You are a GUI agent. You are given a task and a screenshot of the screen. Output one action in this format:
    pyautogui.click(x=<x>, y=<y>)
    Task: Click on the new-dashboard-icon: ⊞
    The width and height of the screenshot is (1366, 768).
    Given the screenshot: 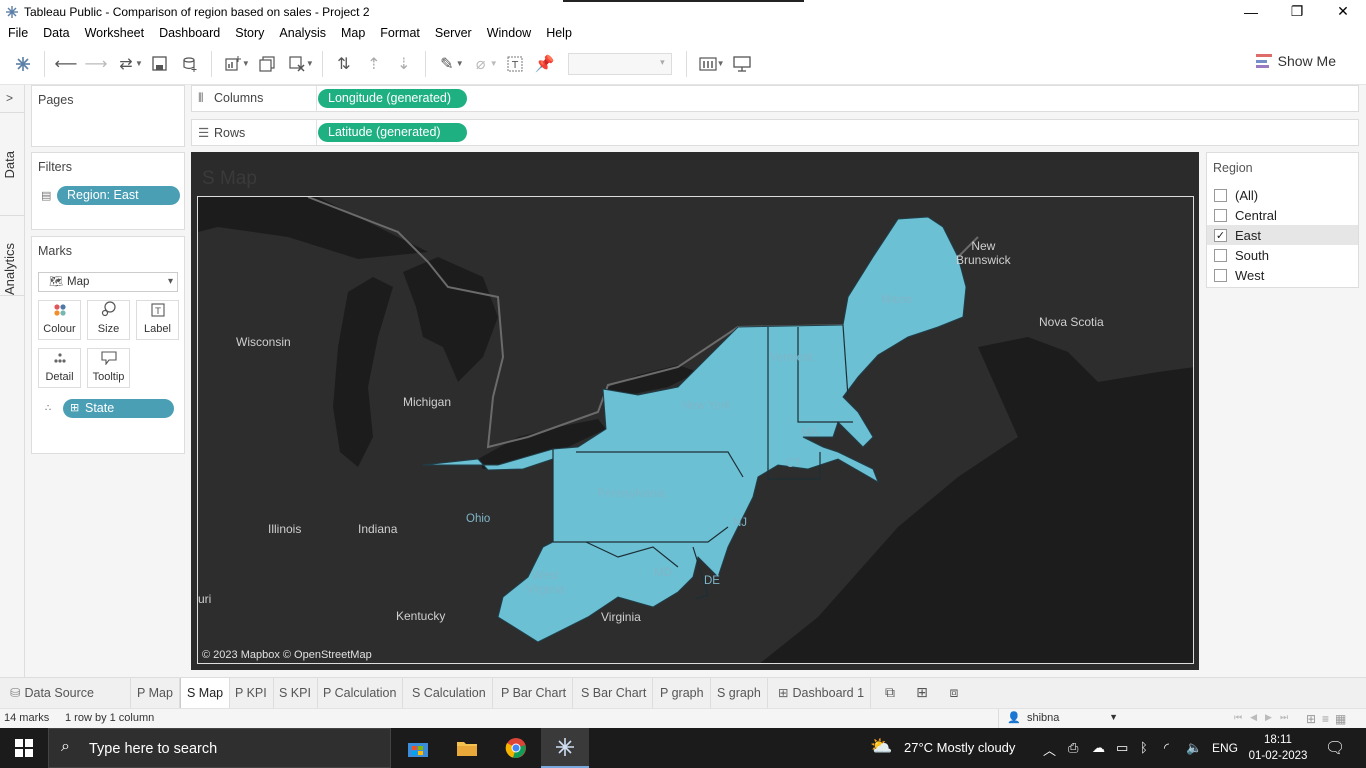 What is the action you would take?
    pyautogui.click(x=922, y=694)
    